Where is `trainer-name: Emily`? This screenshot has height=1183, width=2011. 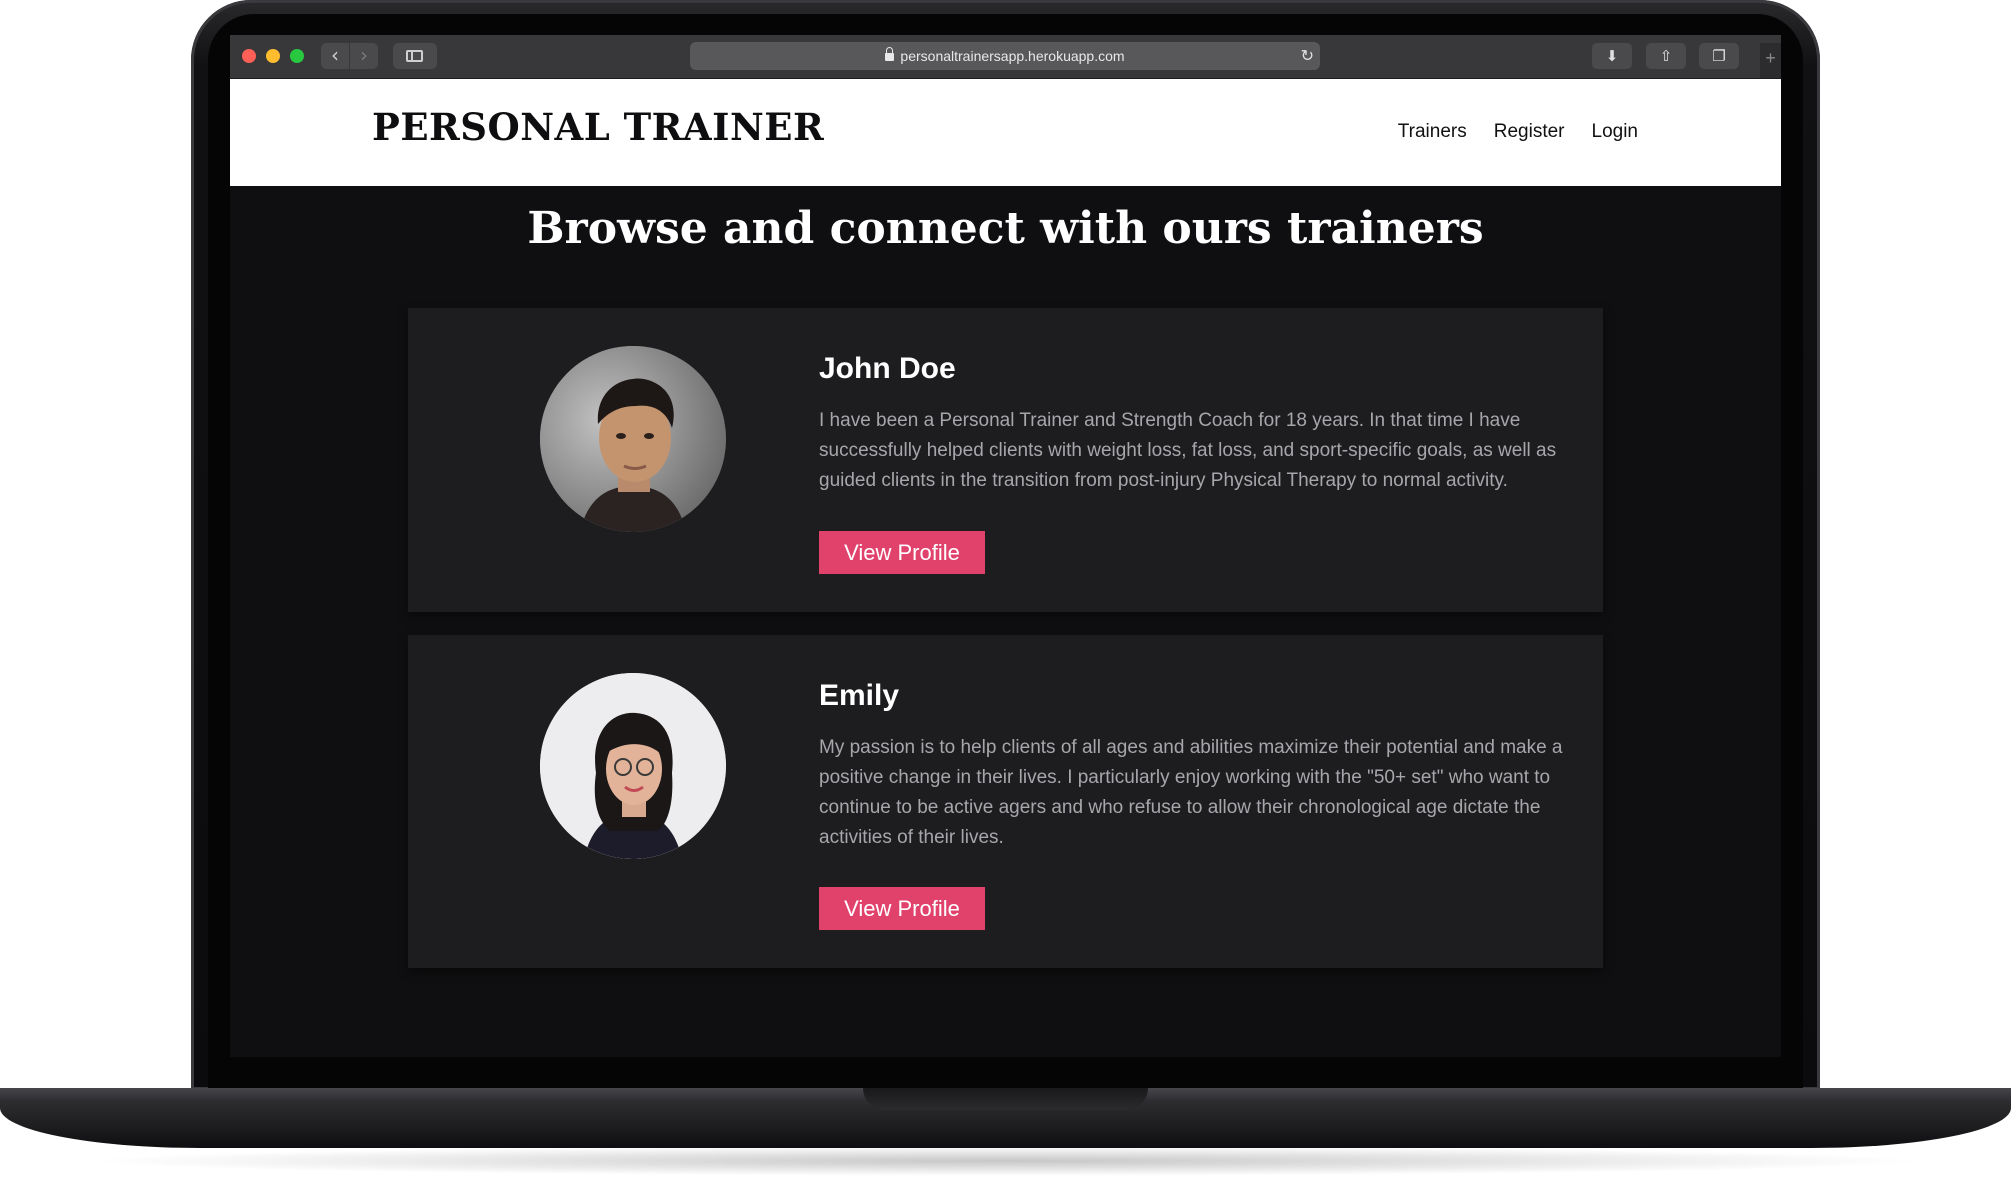 trainer-name: Emily is located at coordinates (859, 695).